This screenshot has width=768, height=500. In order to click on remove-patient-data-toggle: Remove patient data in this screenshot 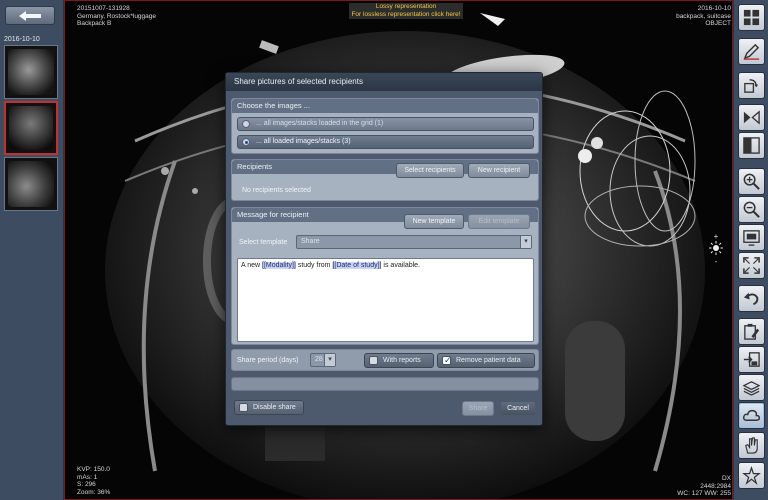, I will do `click(486, 360)`.